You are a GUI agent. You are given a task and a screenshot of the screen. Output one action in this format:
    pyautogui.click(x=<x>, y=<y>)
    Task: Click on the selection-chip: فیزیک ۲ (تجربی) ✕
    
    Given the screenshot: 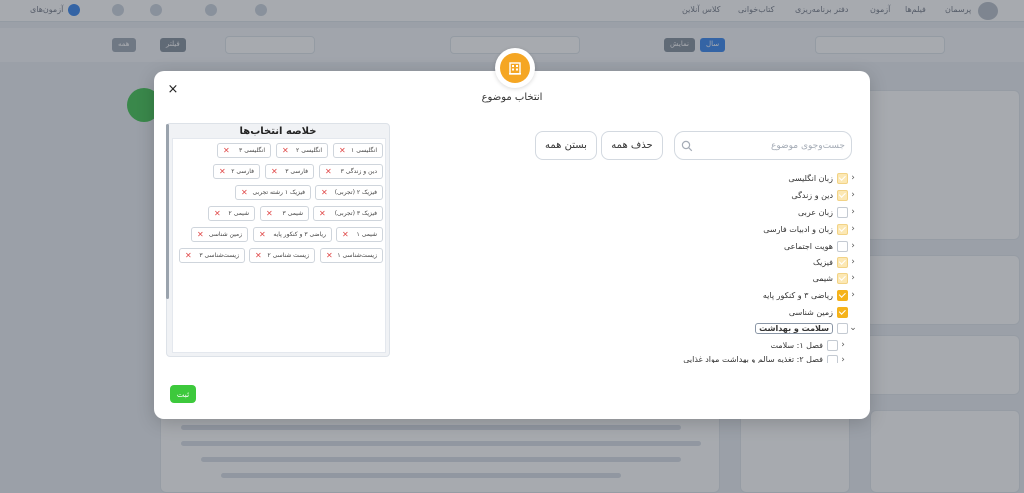 What is the action you would take?
    pyautogui.click(x=349, y=192)
    